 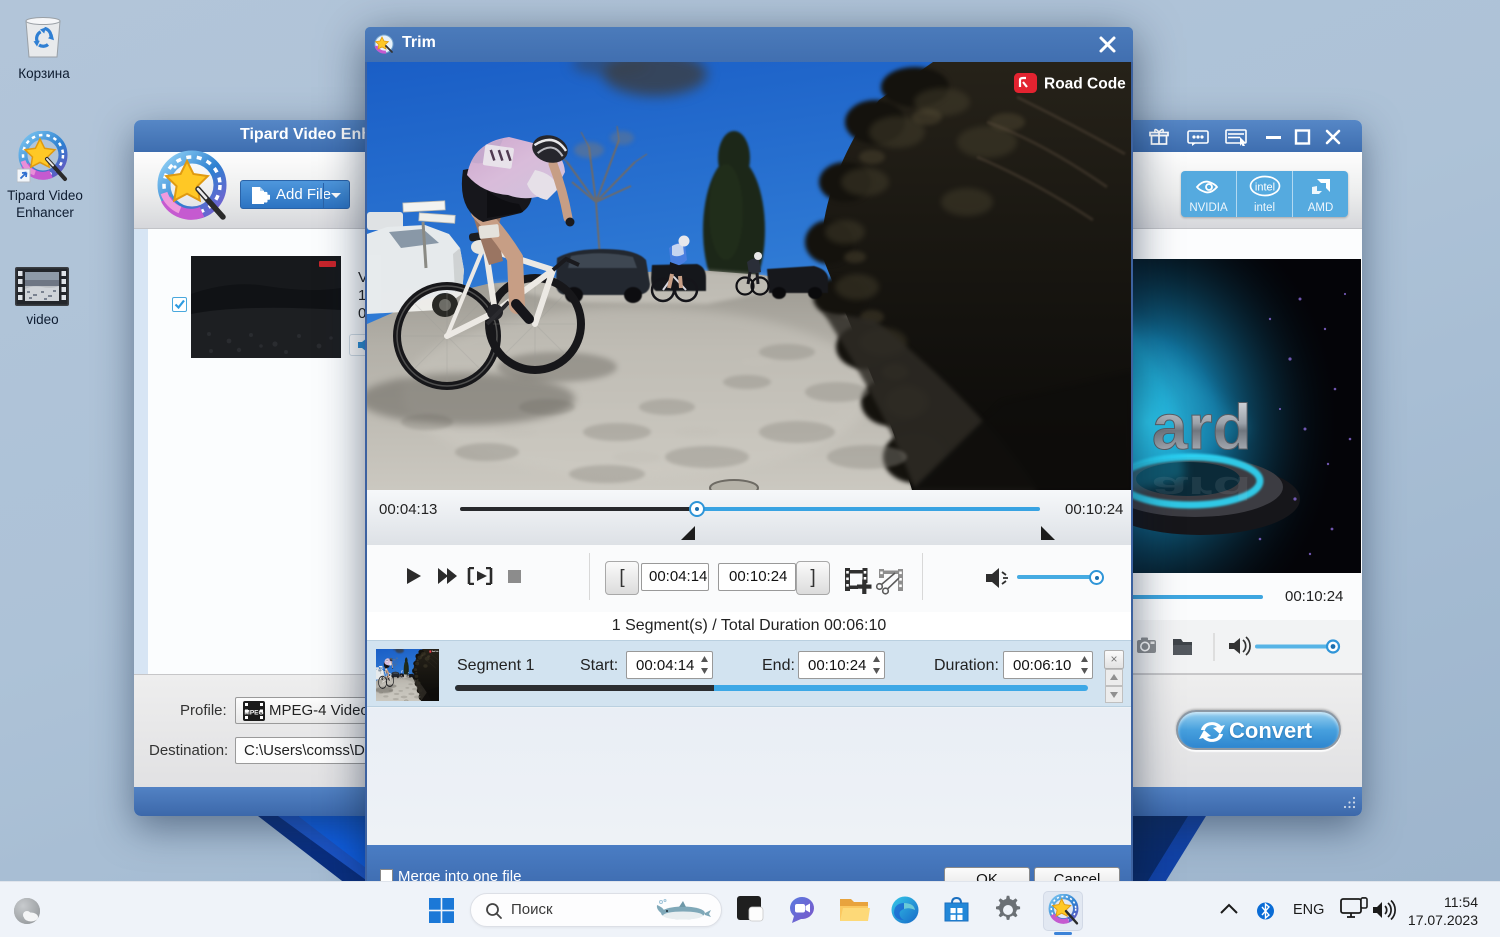 I want to click on svg-text: Road Code, so click(x=1085, y=84).